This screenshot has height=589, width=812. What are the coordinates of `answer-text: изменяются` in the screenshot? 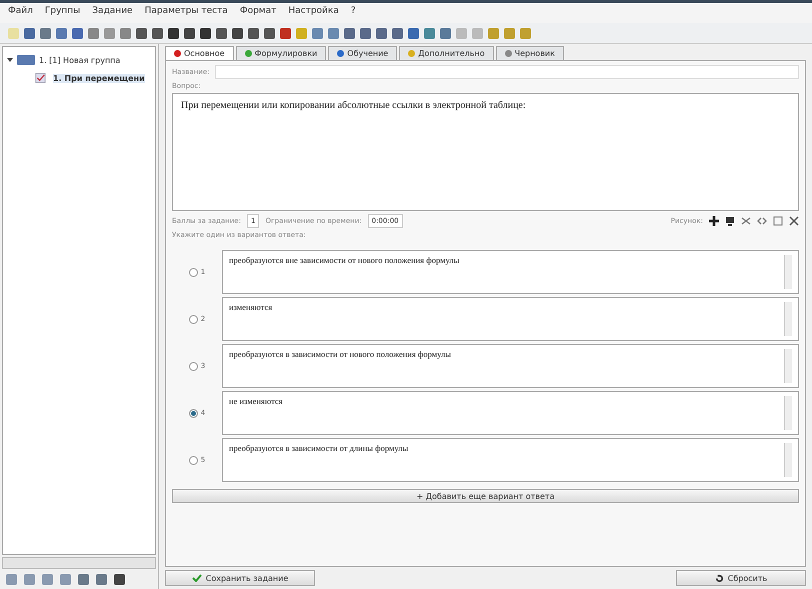 It's located at (250, 308).